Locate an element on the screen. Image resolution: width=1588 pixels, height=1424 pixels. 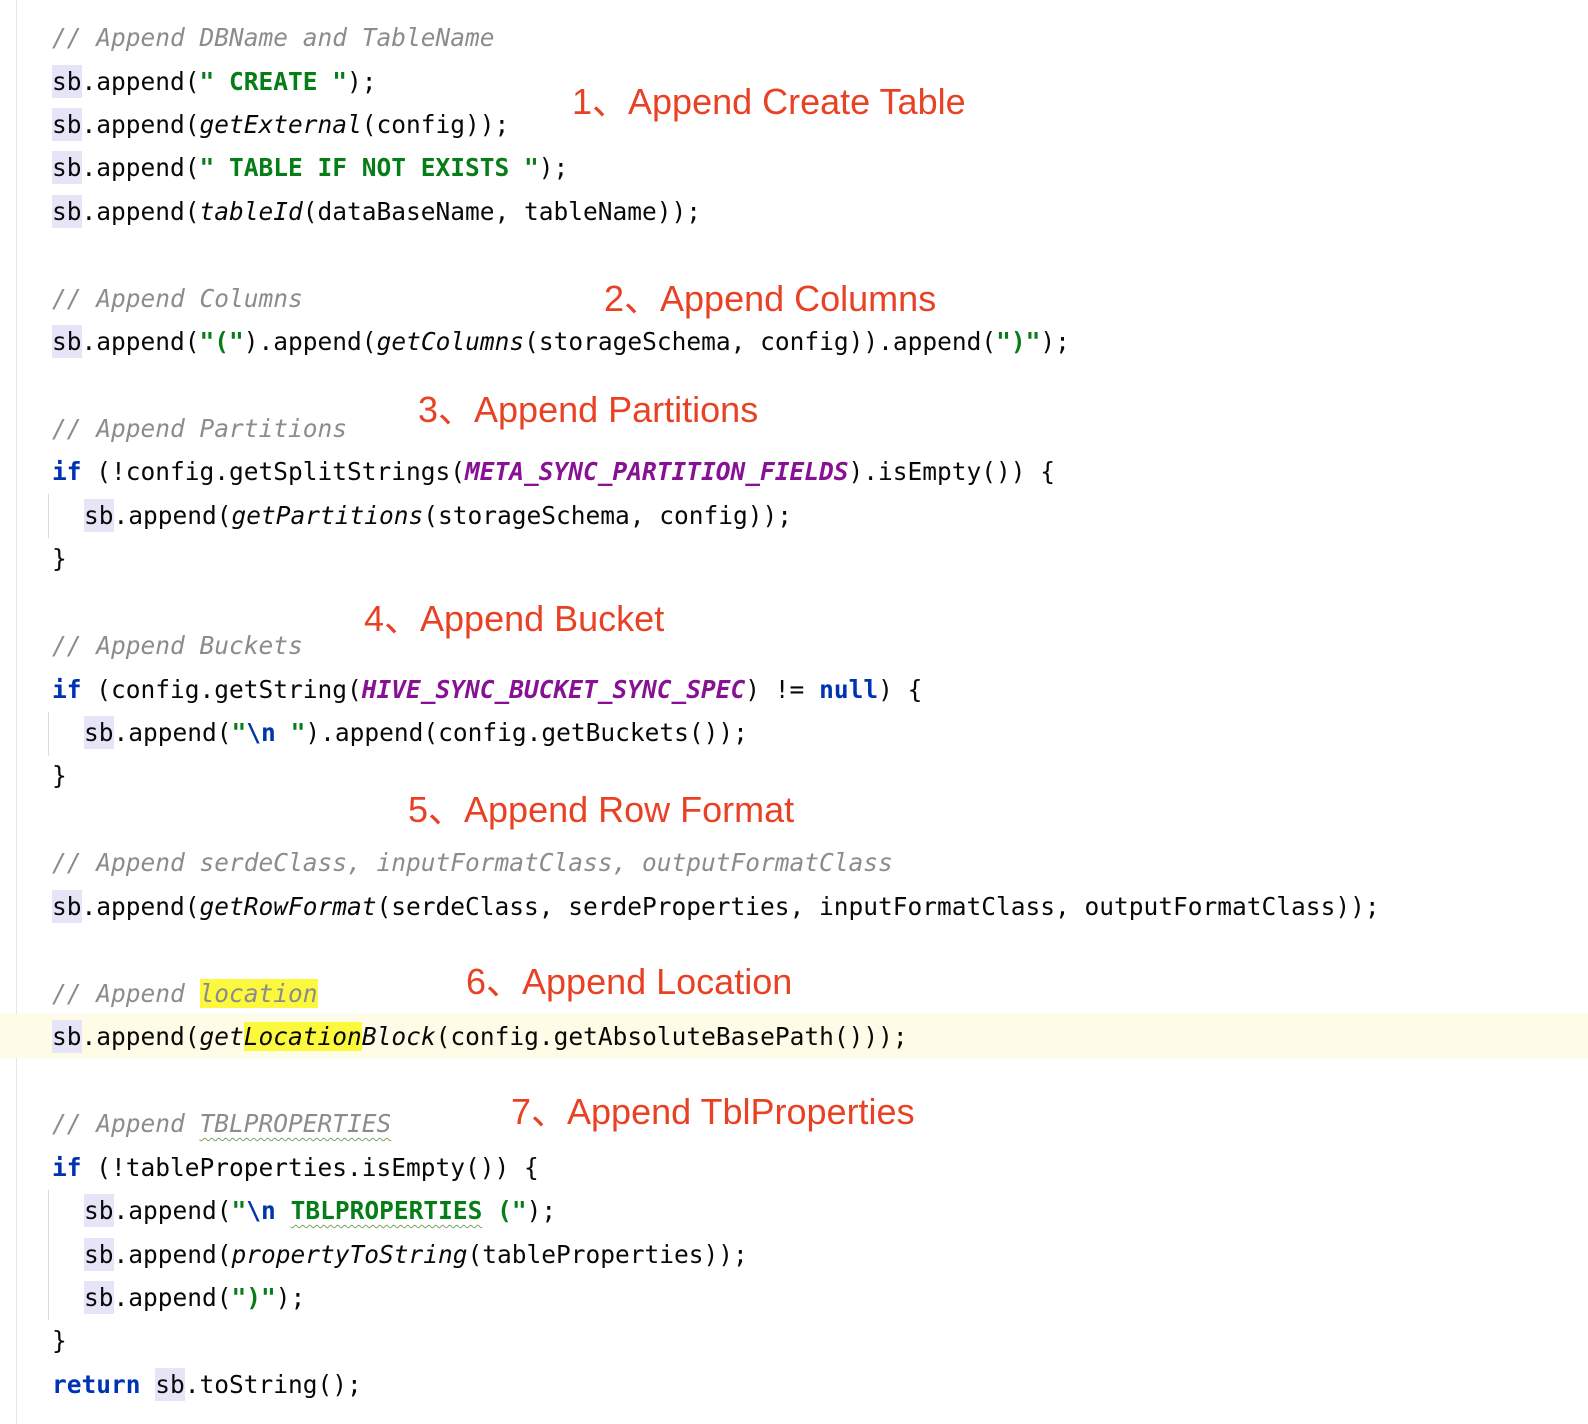
escape-sequence: \n is located at coordinates (261, 1210).